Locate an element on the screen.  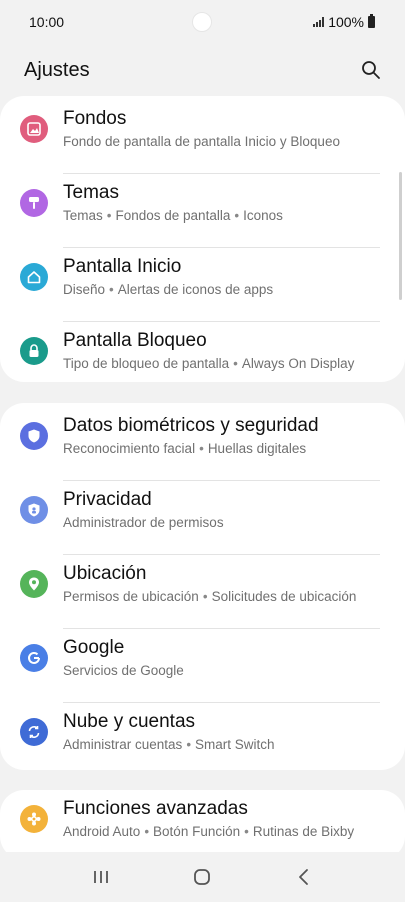
settings-item-title: Fondos is located at coordinates (95, 118).